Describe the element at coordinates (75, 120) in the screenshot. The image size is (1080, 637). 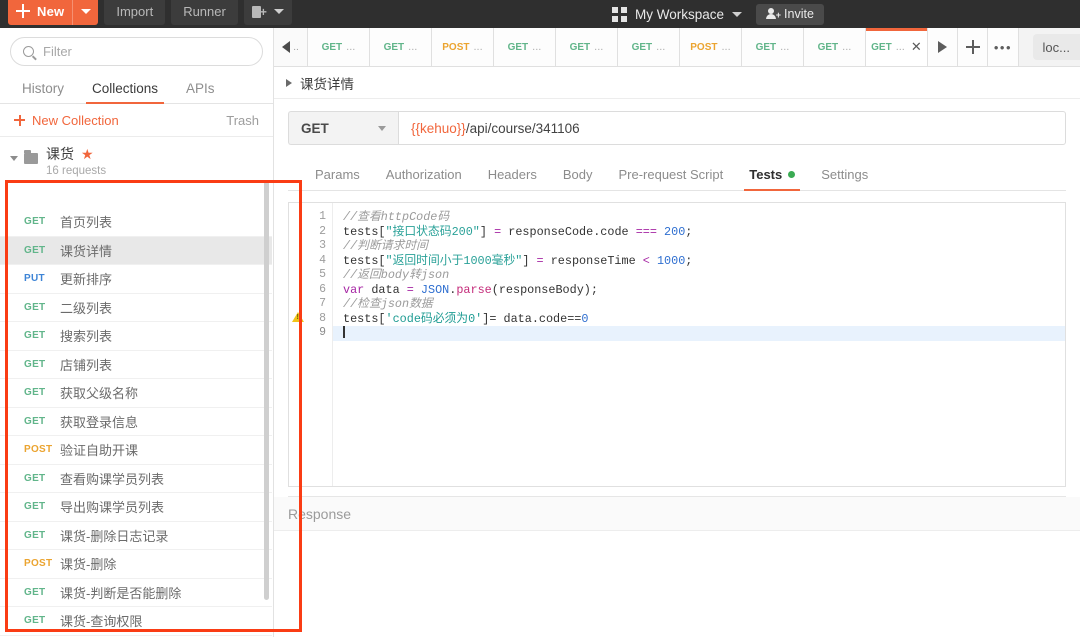
I see `new-collection-label: New Collection` at that location.